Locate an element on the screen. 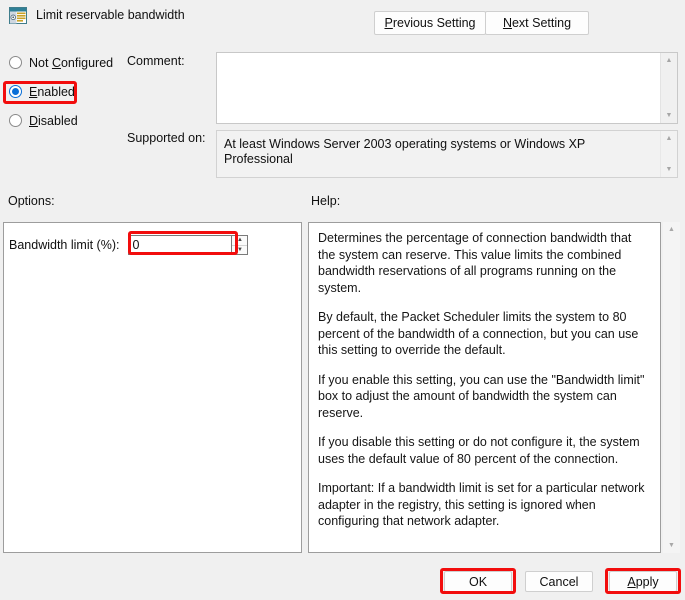 This screenshot has width=685, height=600. comment-field: ▲ ▼ is located at coordinates (447, 88).